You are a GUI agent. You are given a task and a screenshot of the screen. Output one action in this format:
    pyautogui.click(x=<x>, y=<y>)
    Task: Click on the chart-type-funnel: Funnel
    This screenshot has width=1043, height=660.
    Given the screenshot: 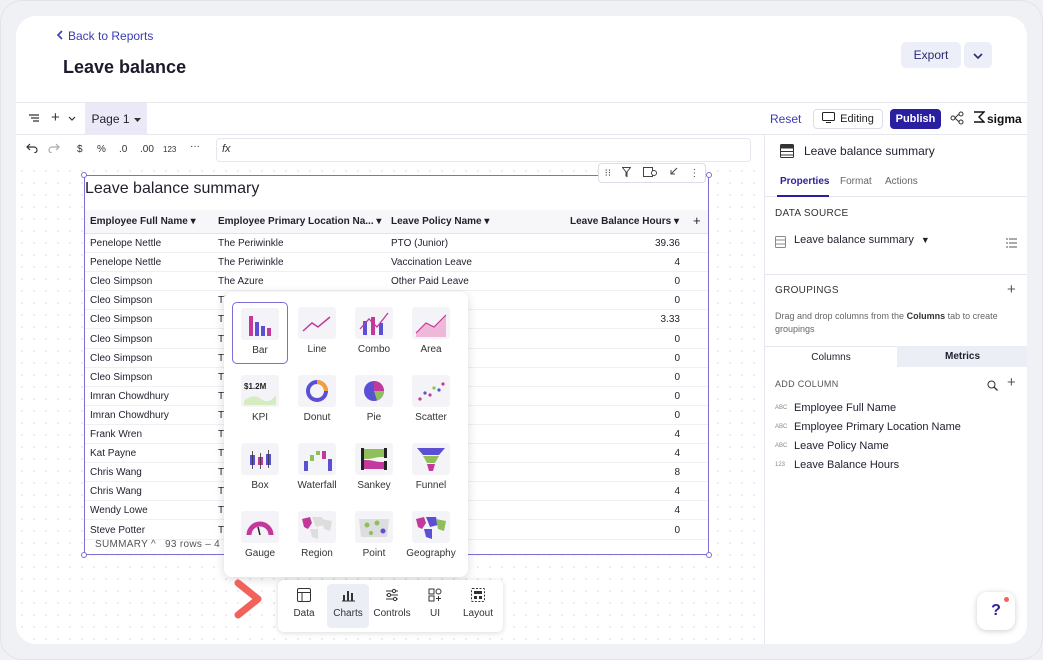 What is the action you would take?
    pyautogui.click(x=431, y=469)
    